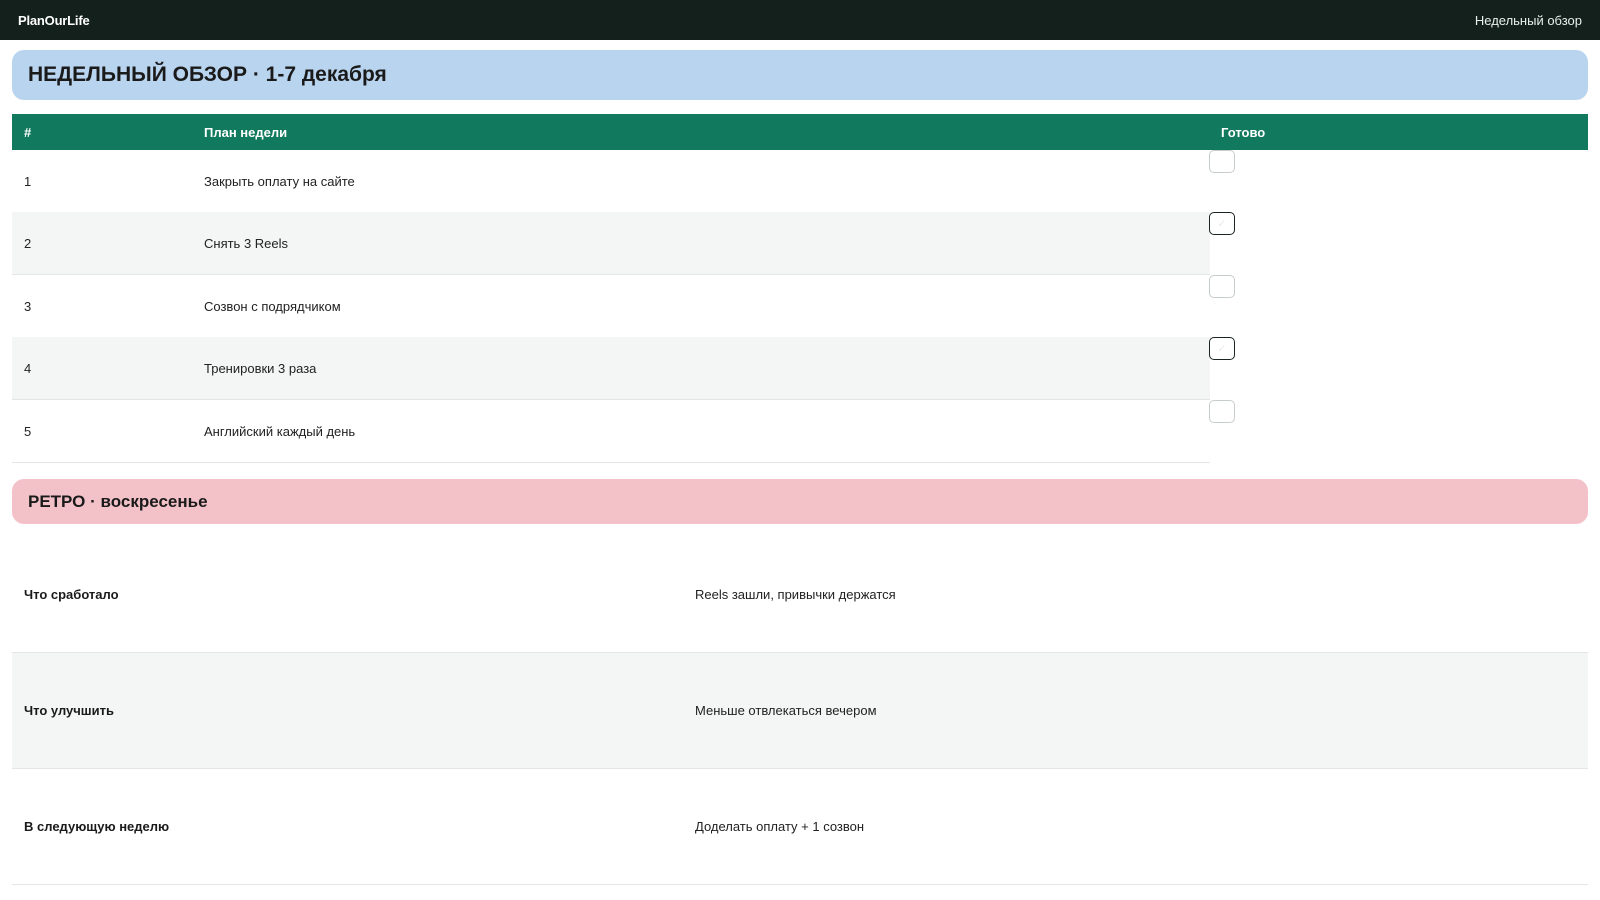  Describe the element at coordinates (611, 431) in the screenshot. I see `plan-row: 5 Английский каждый день` at that location.